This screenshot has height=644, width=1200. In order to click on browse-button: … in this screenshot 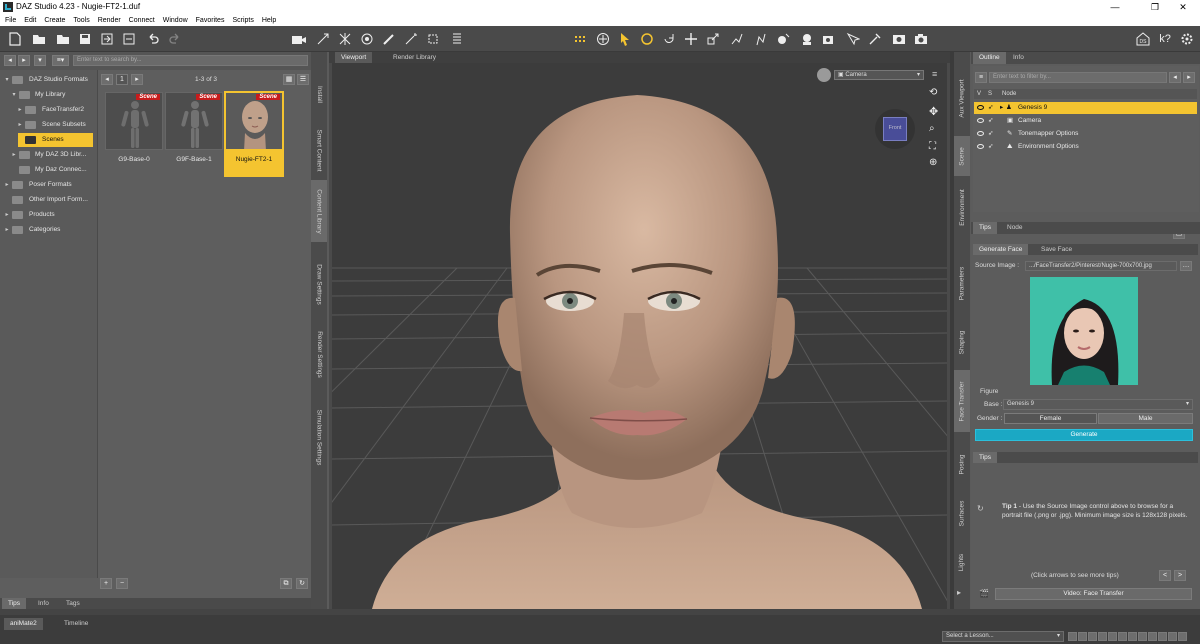, I will do `click(1186, 266)`.